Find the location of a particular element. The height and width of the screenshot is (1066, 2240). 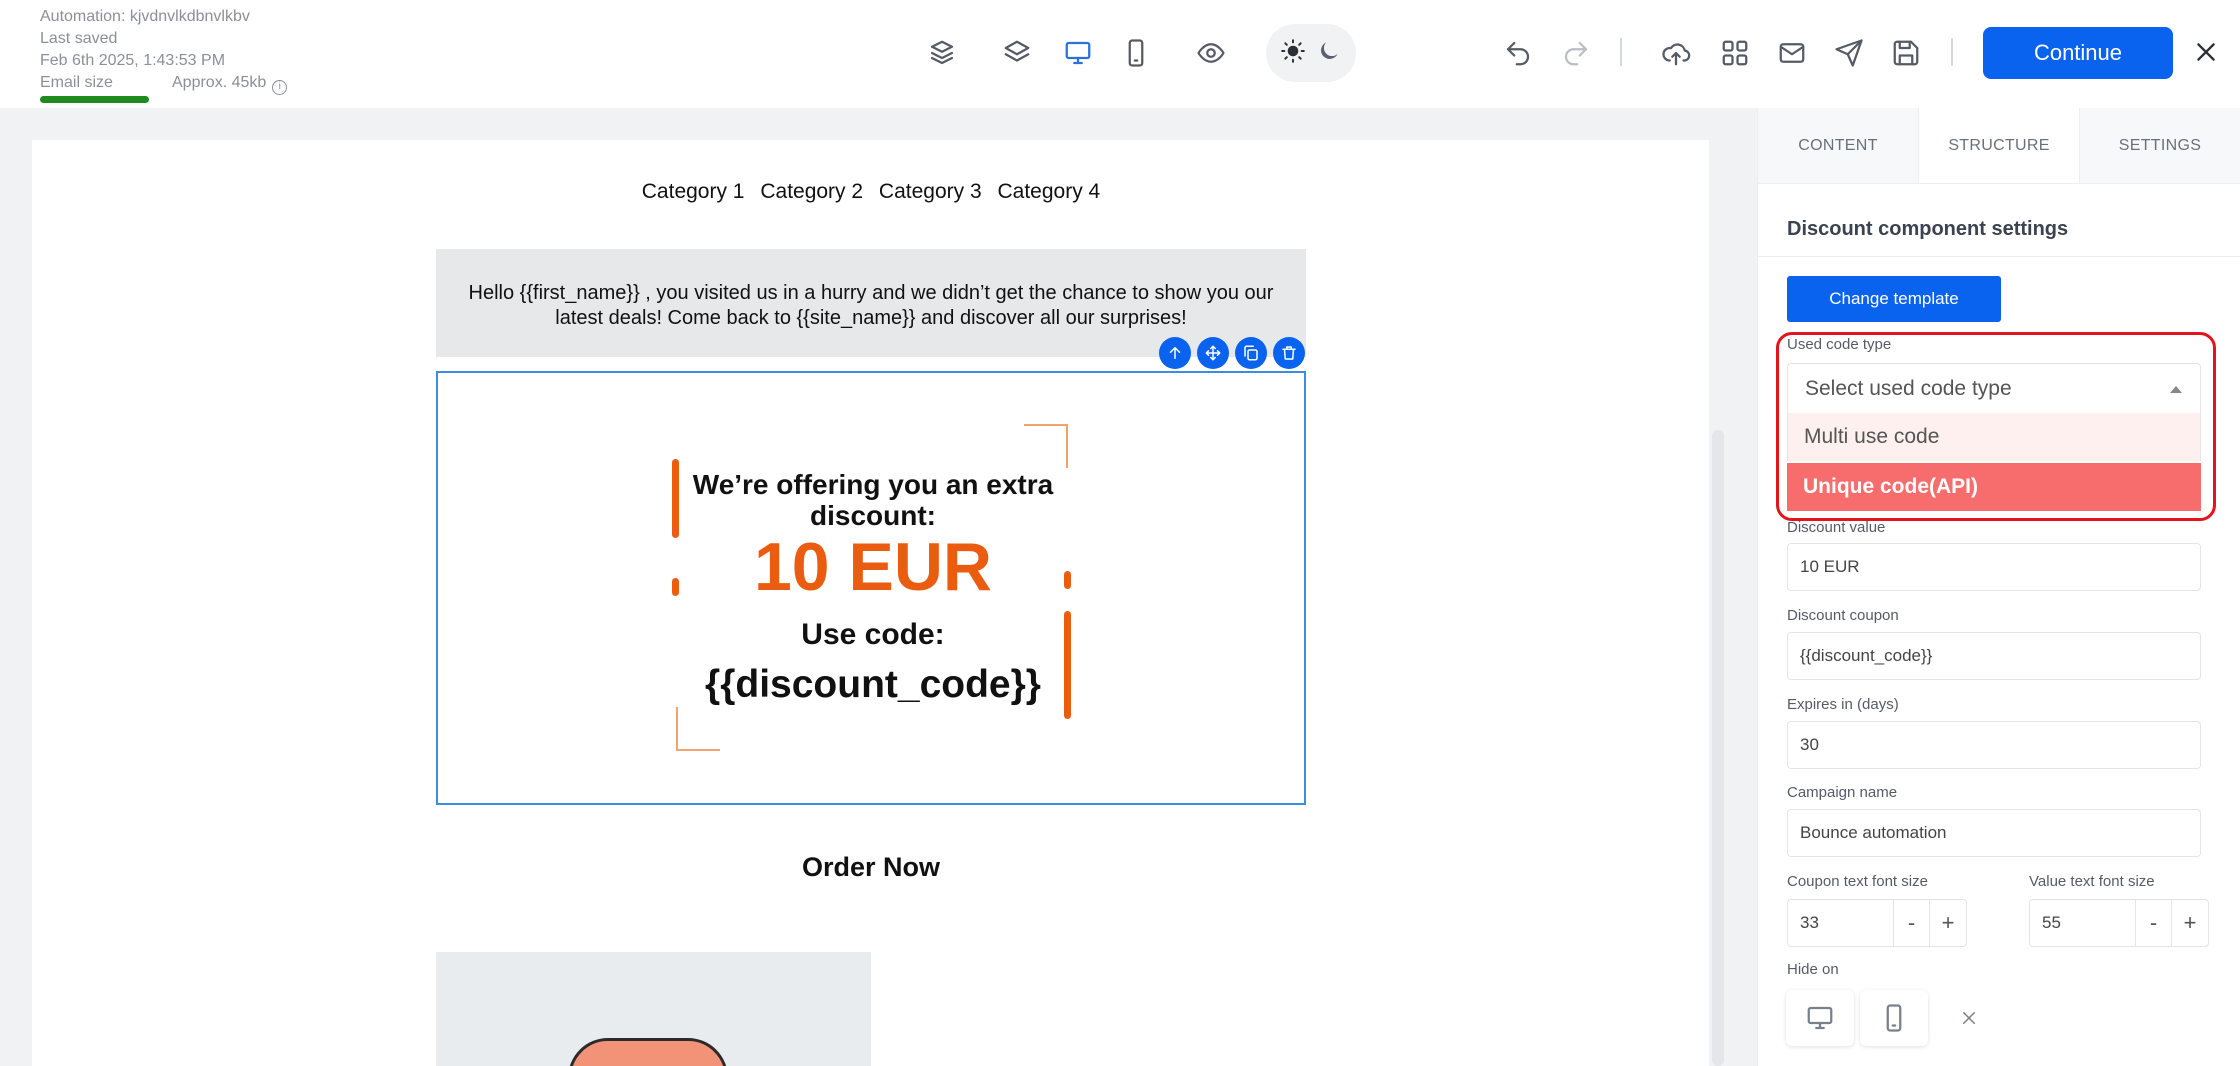

hide-on-label: Hide on is located at coordinates (1813, 969).